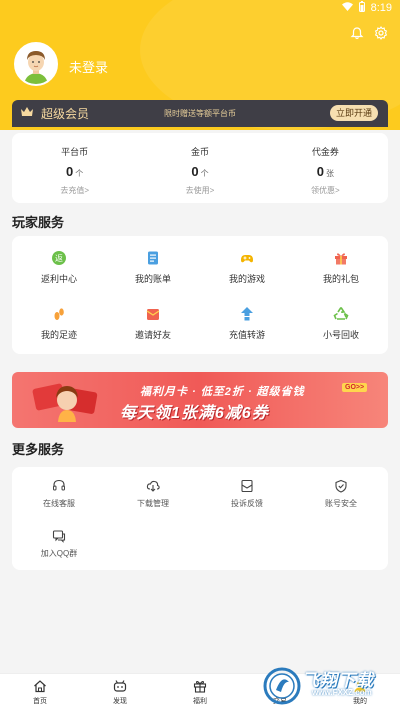  What do you see at coordinates (58, 279) in the screenshot?
I see `service-label: 返利中心` at bounding box center [58, 279].